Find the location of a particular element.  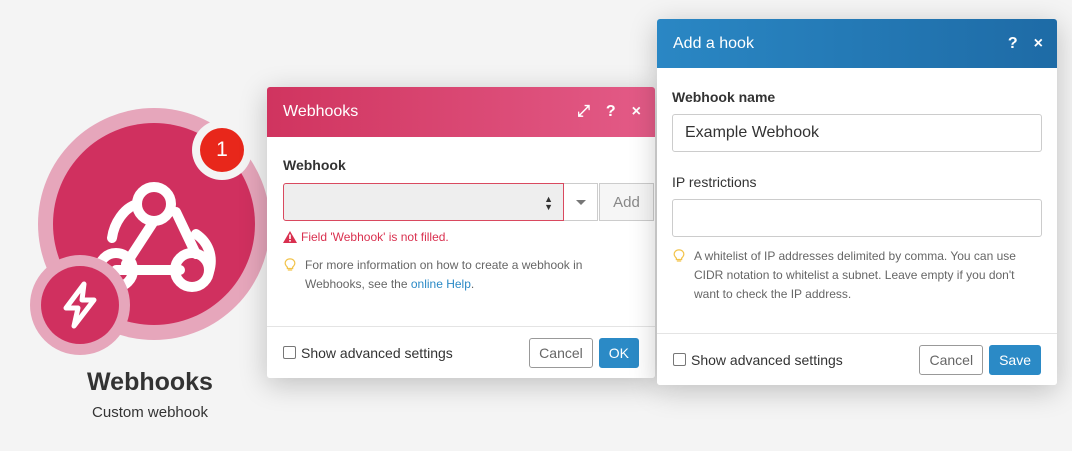

webhooks-dialog-title: Webhooks is located at coordinates (321, 111).